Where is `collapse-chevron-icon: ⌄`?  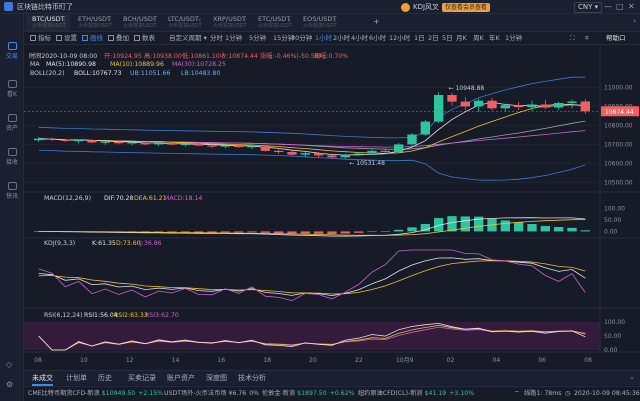
collapse-chevron-icon: ⌄ is located at coordinates (632, 377).